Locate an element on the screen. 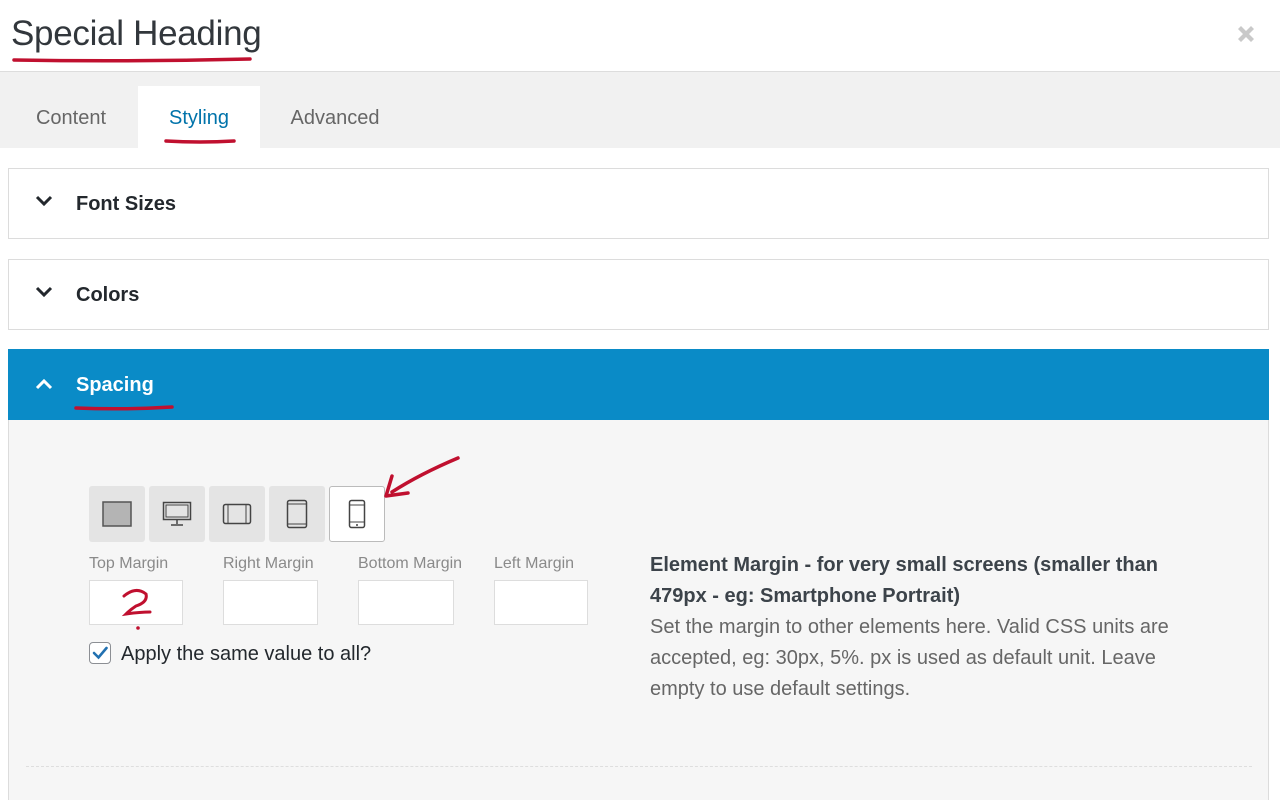 This screenshot has height=800, width=1280. desktop-large-icon is located at coordinates (117, 514).